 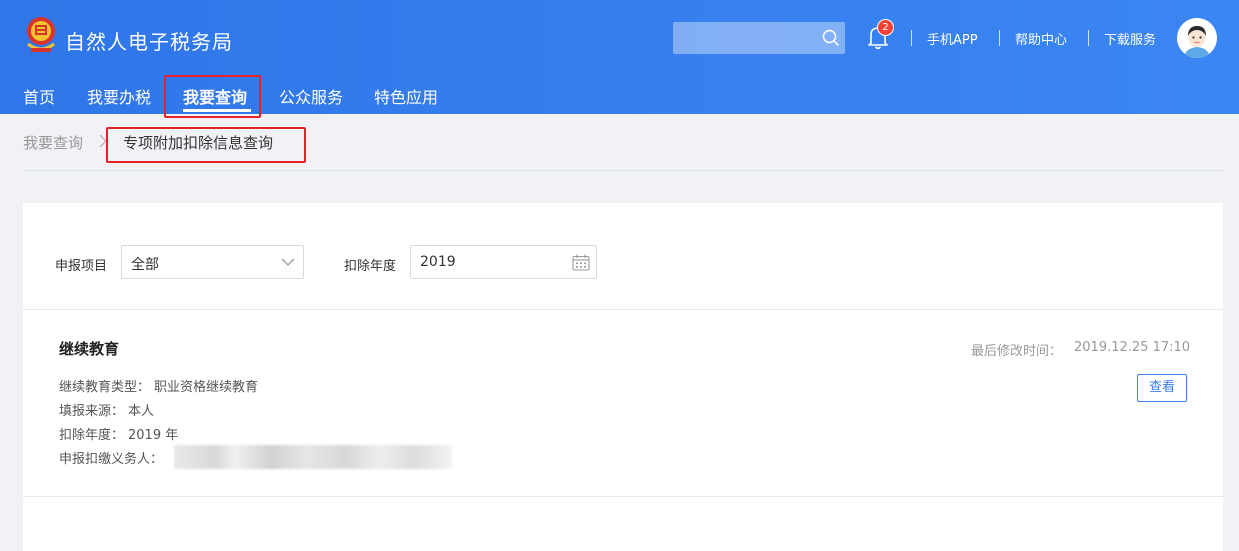 I want to click on project-select-value: 全部, so click(x=145, y=265).